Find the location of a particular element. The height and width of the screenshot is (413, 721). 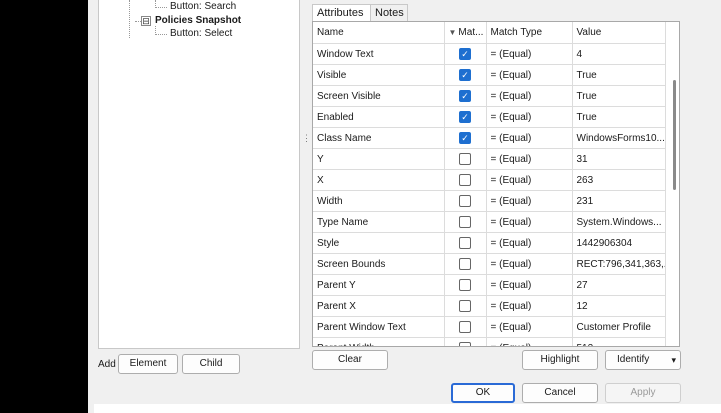

table-row: Screen Visible ✓ = (Equal) True is located at coordinates (489, 96).